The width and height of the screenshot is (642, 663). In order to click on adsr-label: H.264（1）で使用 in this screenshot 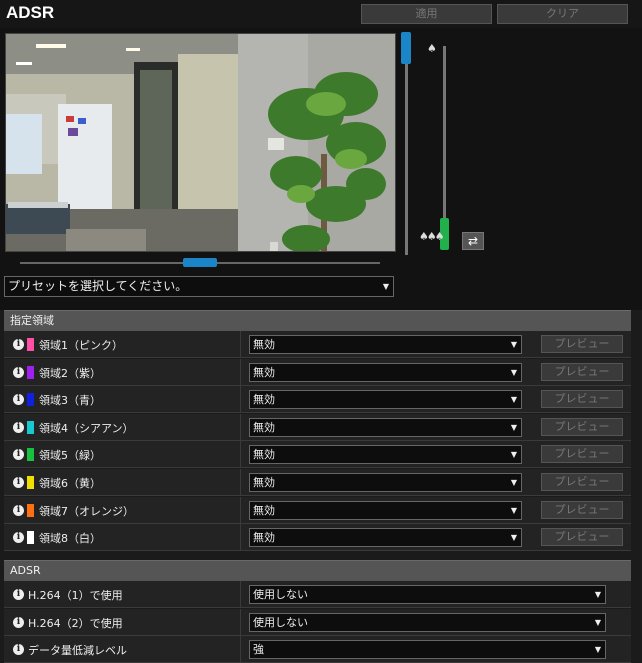, I will do `click(75, 595)`.